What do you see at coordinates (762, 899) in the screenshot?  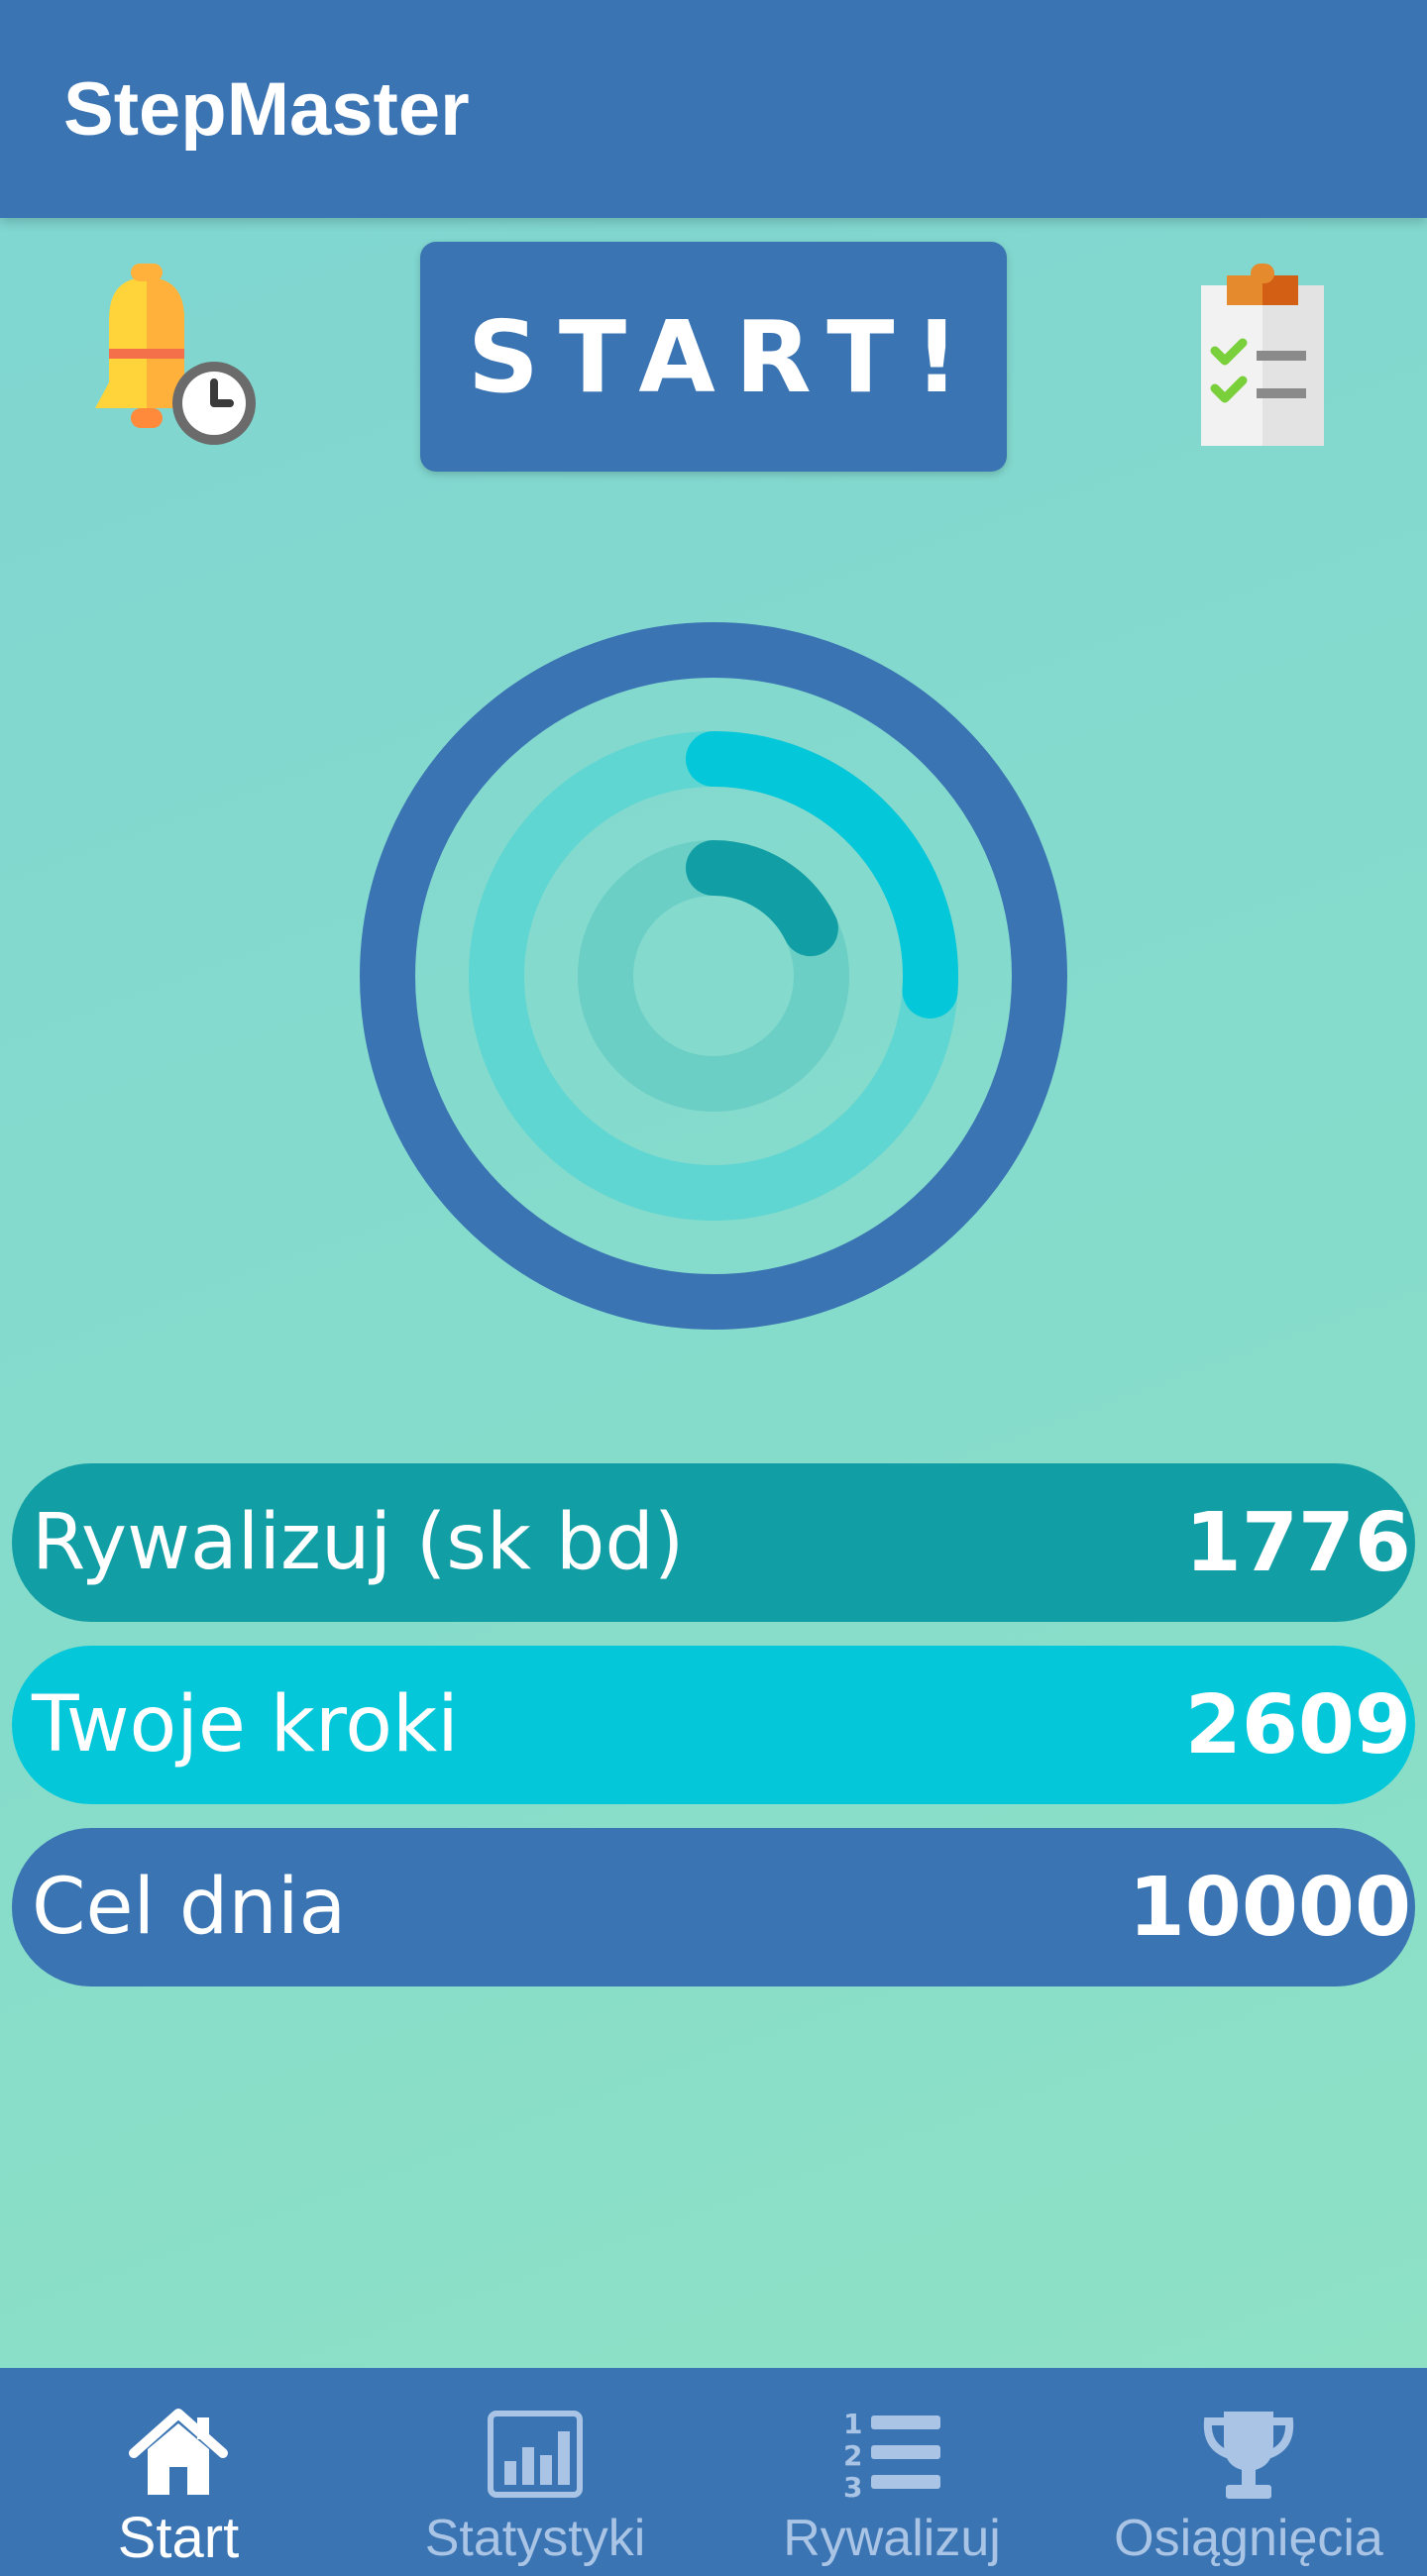 I see `compete-progress-arc` at bounding box center [762, 899].